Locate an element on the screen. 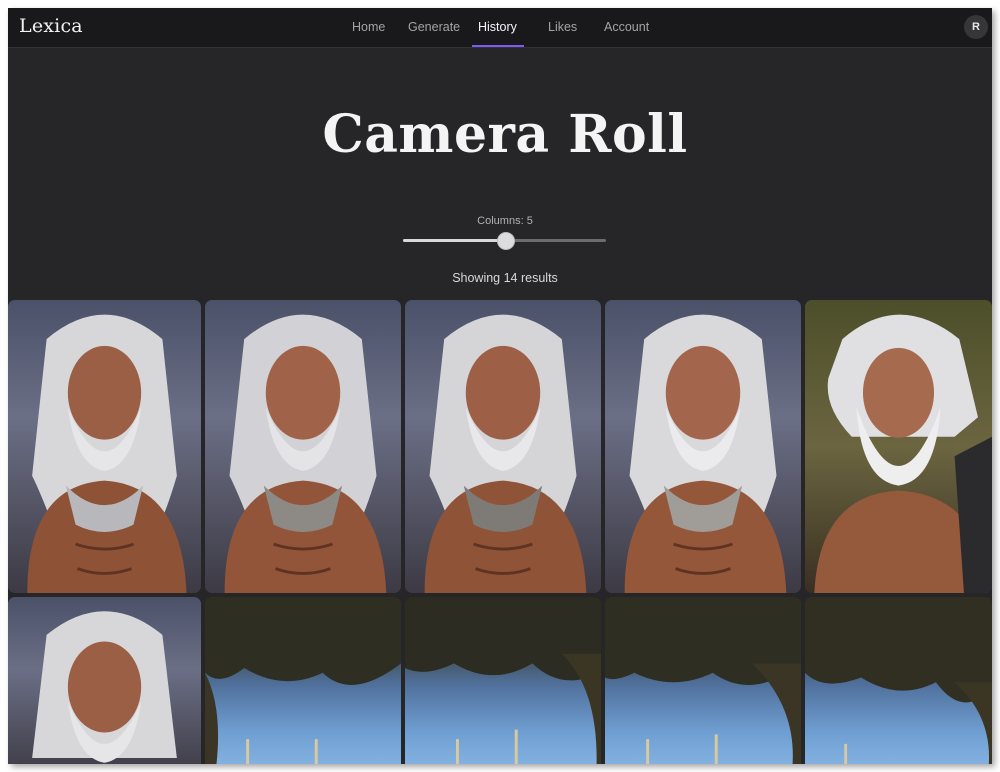  columns-slider is located at coordinates (504, 241).